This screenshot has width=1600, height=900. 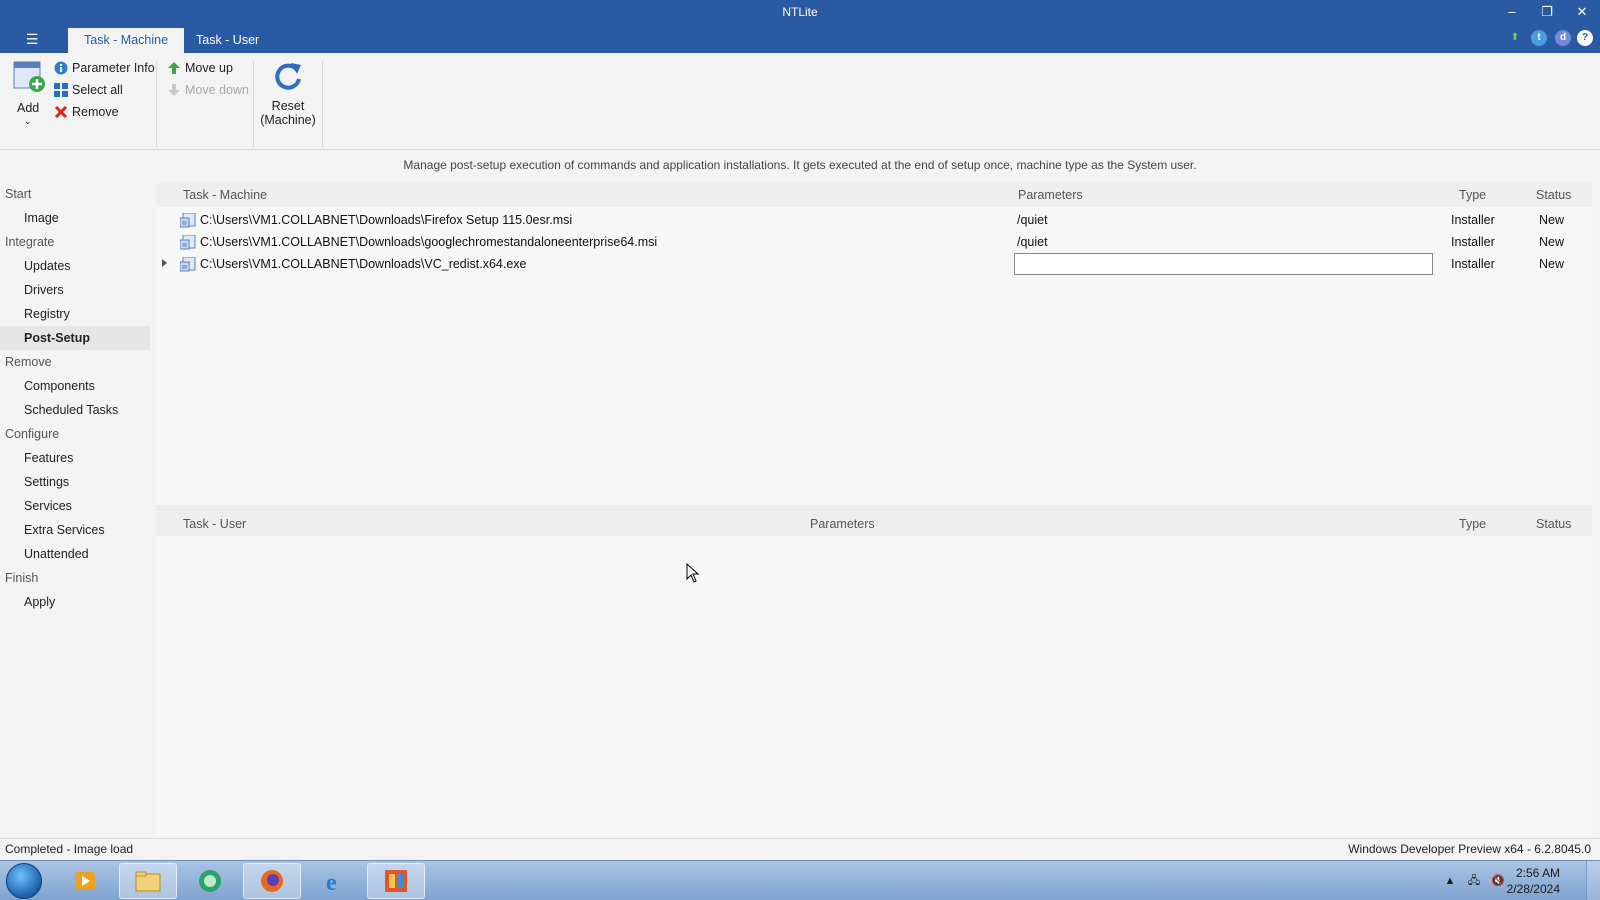 What do you see at coordinates (60, 89) in the screenshot?
I see `grid-icon` at bounding box center [60, 89].